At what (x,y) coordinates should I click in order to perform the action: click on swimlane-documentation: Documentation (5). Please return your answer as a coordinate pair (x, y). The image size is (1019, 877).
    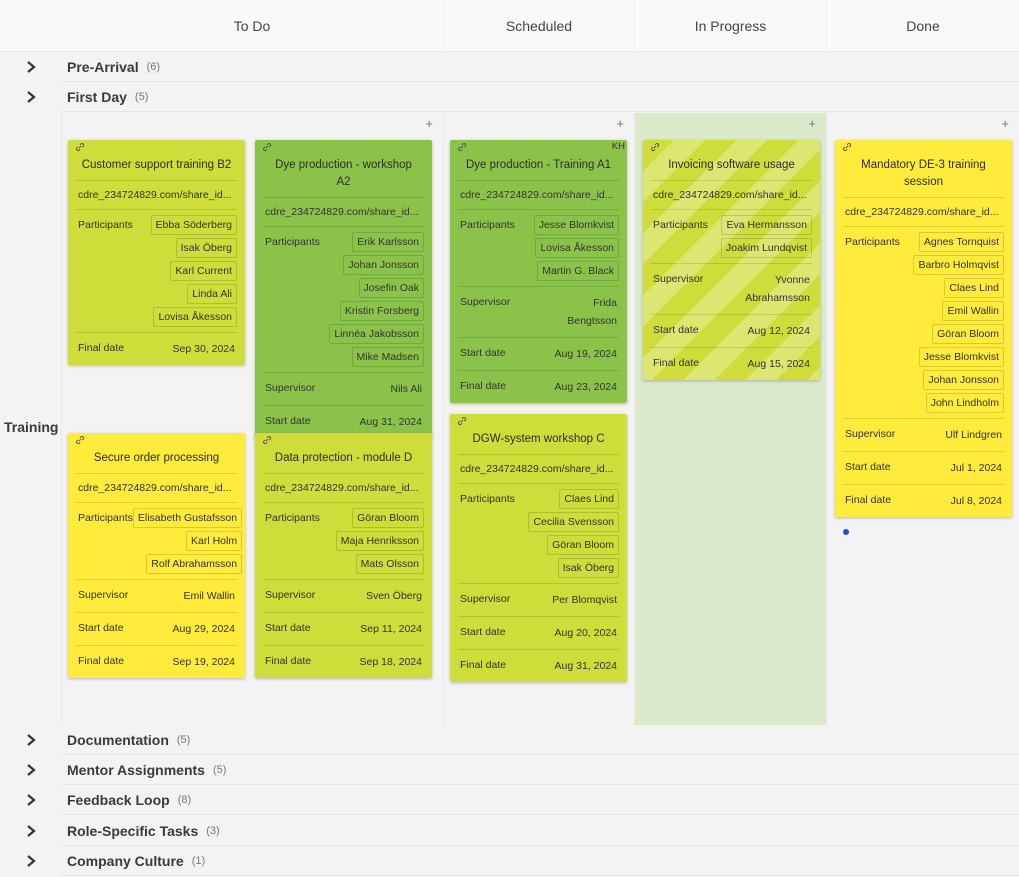
    Looking at the image, I should click on (509, 740).